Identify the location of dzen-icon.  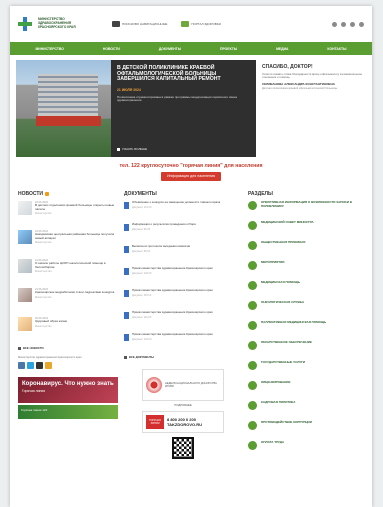
(48, 366).